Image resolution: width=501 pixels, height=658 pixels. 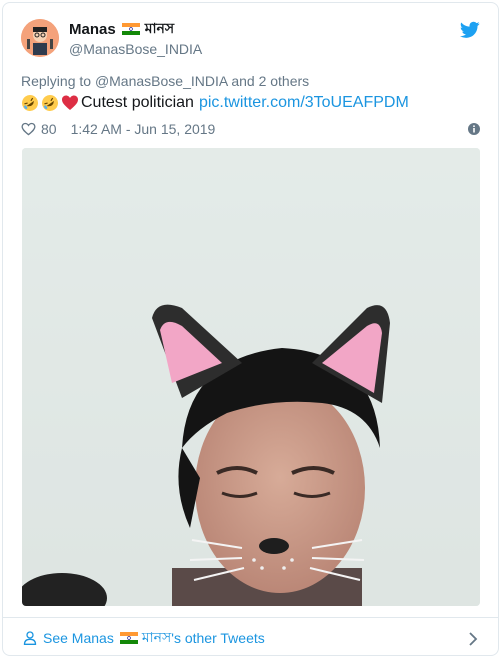 What do you see at coordinates (135, 37) in the screenshot?
I see `author-names: Manas মানস @ManasBose_INDIA` at bounding box center [135, 37].